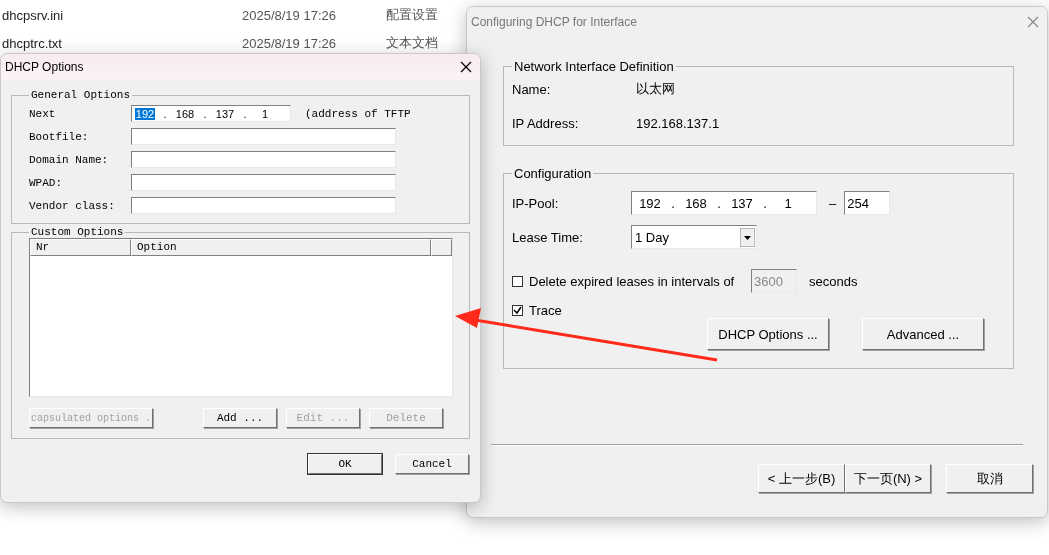 This screenshot has height=555, width=1049. What do you see at coordinates (632, 281) in the screenshot?
I see `checkbox-label: Delete expired leases in intervals of` at bounding box center [632, 281].